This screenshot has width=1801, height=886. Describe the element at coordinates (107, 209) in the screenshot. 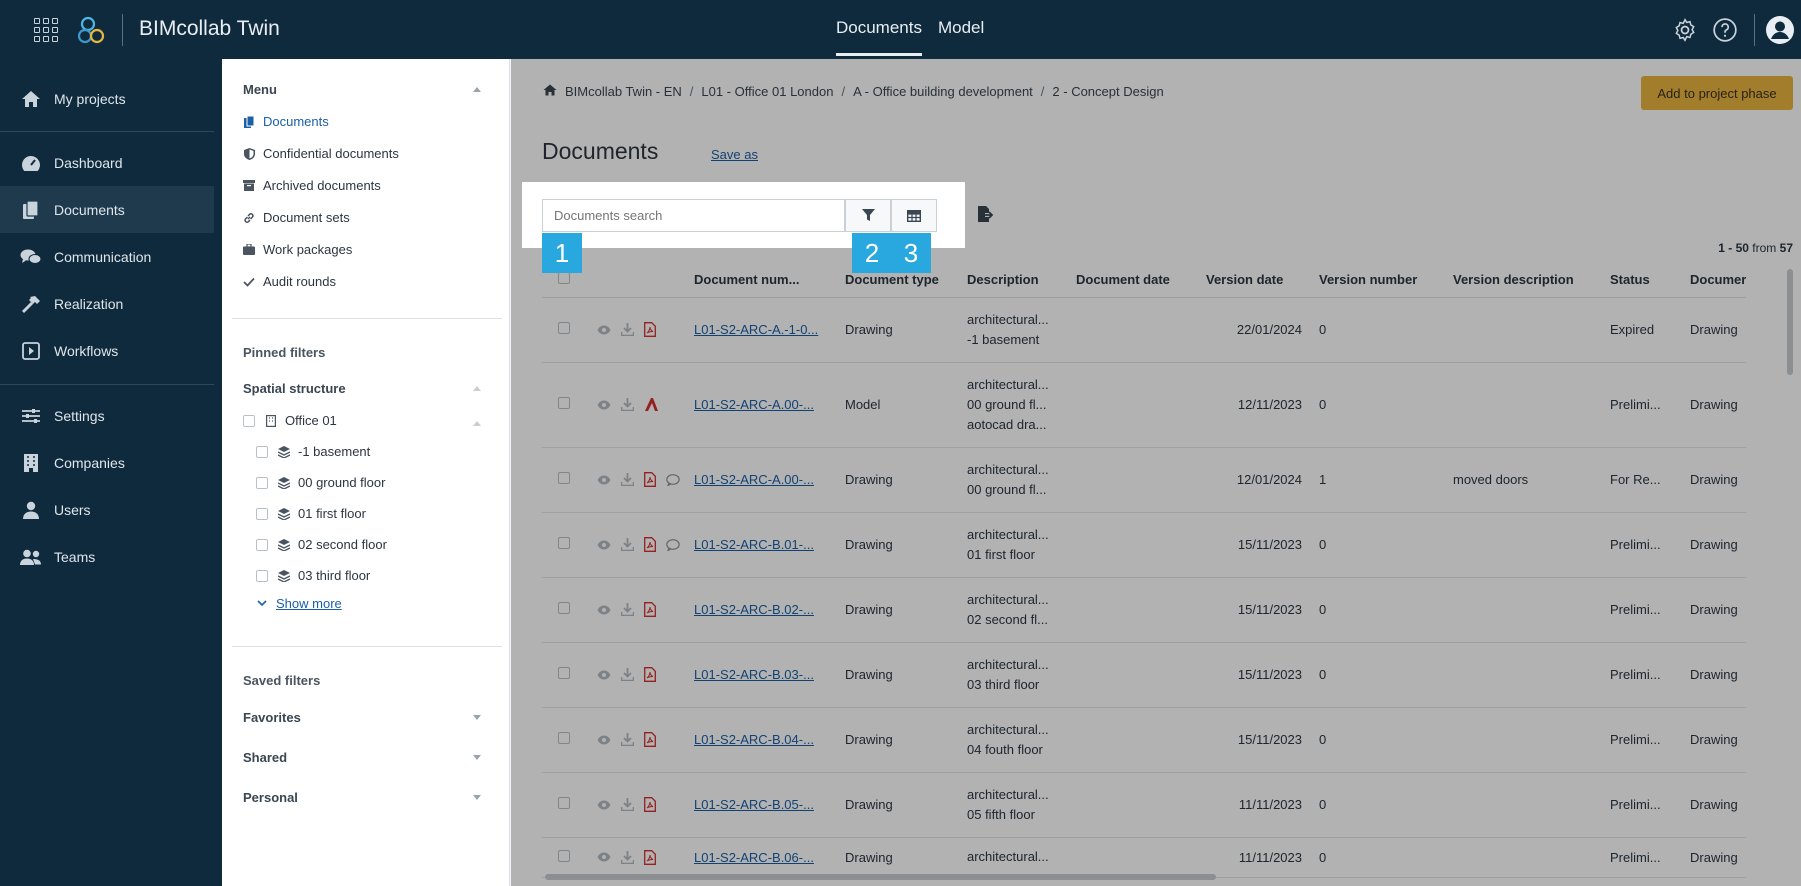

I see `sidebar-item-documents: Documents` at that location.